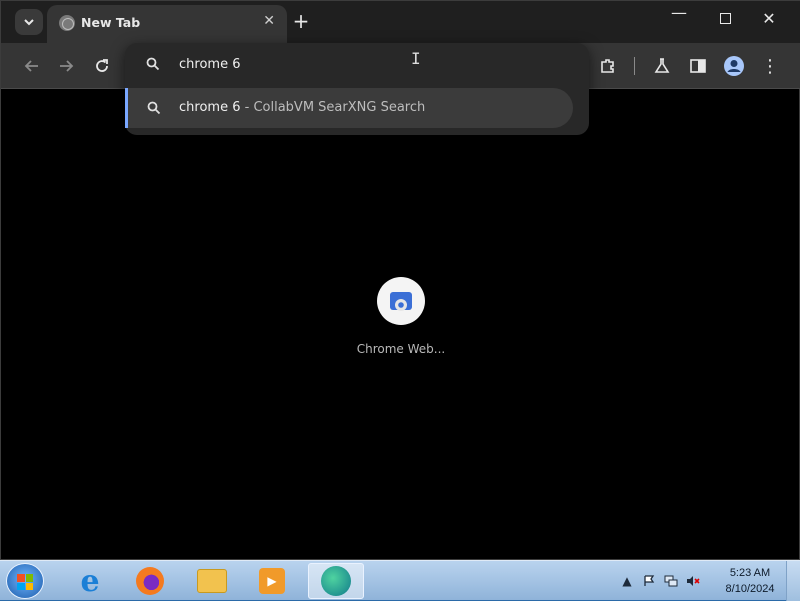 This screenshot has height=601, width=800. What do you see at coordinates (793, 581) in the screenshot?
I see `show-desktop-button` at bounding box center [793, 581].